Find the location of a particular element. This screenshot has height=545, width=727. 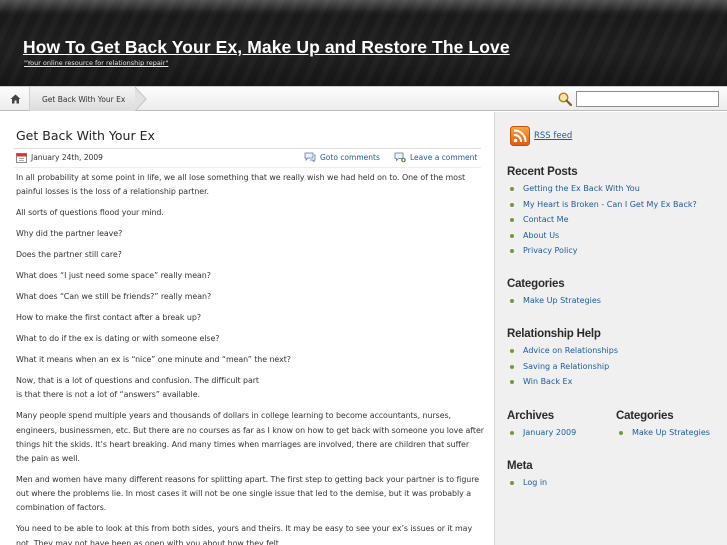

login-label: Log in is located at coordinates (535, 482).